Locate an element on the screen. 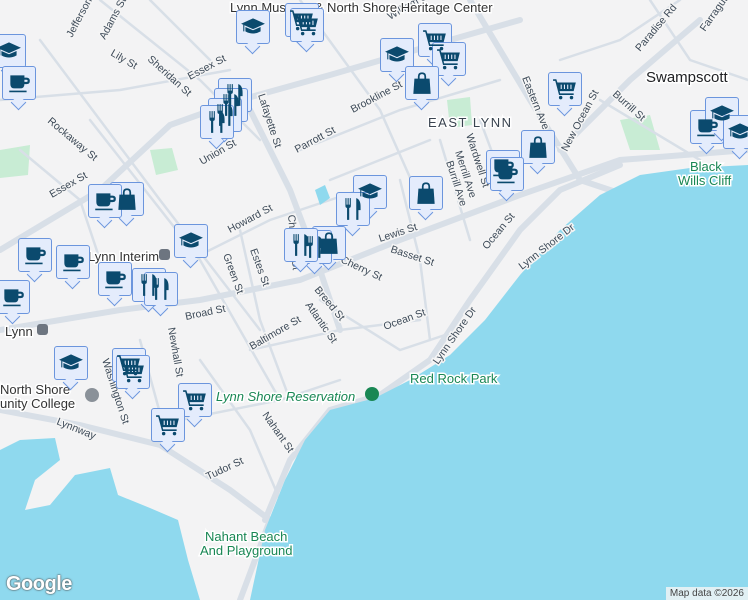  svg-text: unity College is located at coordinates (37, 403).